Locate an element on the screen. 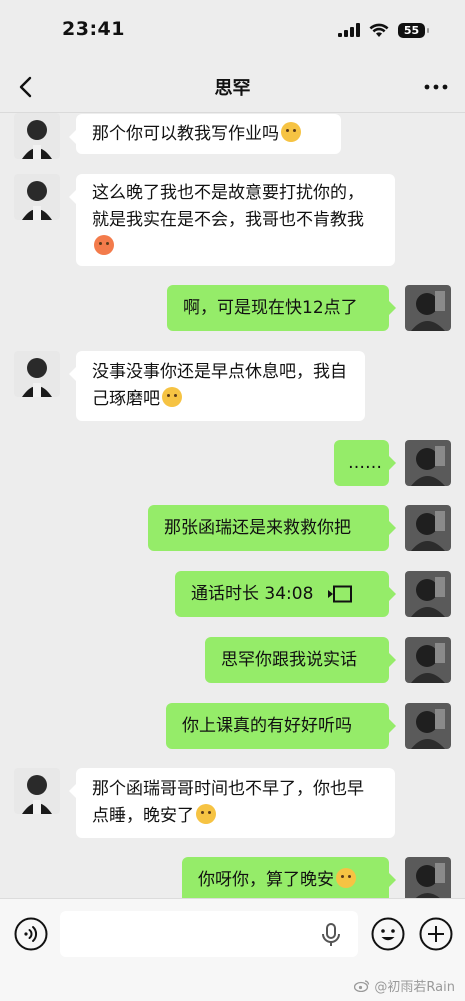 The image size is (465, 1001). chat-title: 思罕 is located at coordinates (232, 88).